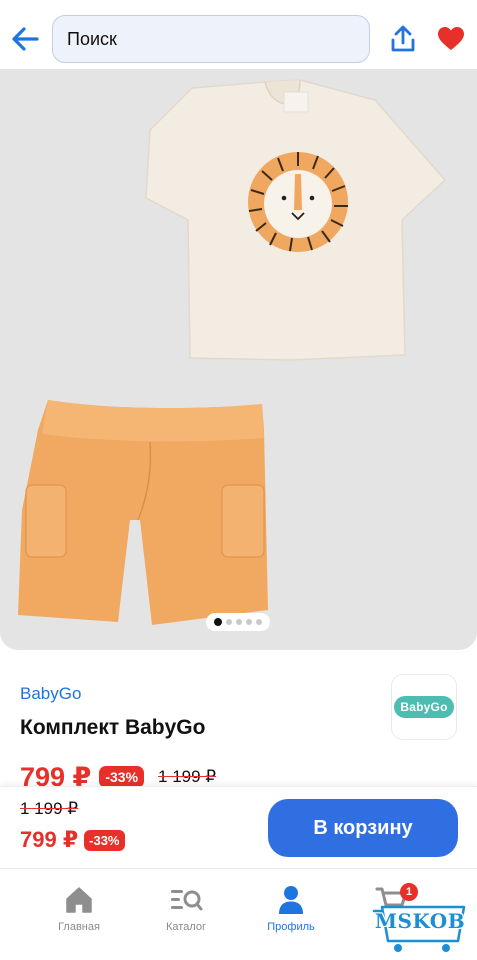 The height and width of the screenshot is (960, 477). I want to click on discount-badge: -33%, so click(122, 777).